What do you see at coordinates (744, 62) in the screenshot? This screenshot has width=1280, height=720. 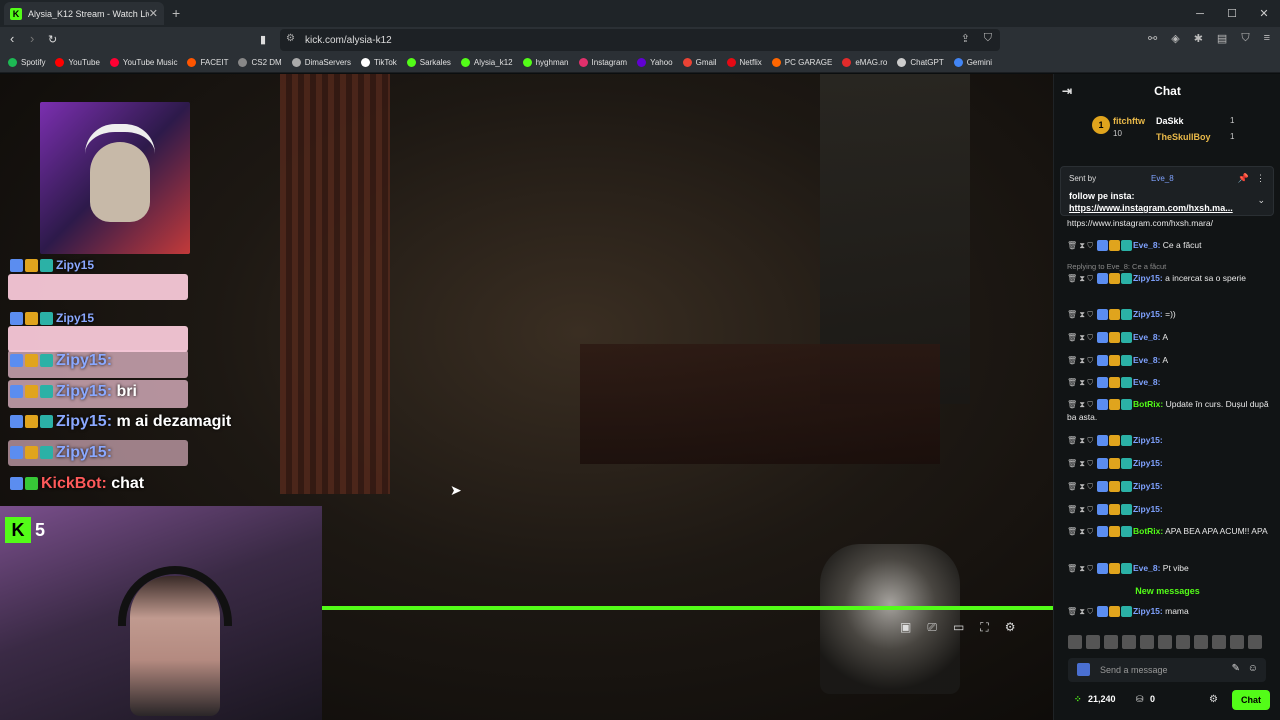 I see `bookmark-item: Netflix` at bounding box center [744, 62].